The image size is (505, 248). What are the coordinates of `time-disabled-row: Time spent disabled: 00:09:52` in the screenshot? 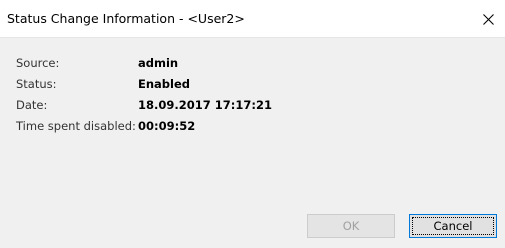 It's located at (252, 127).